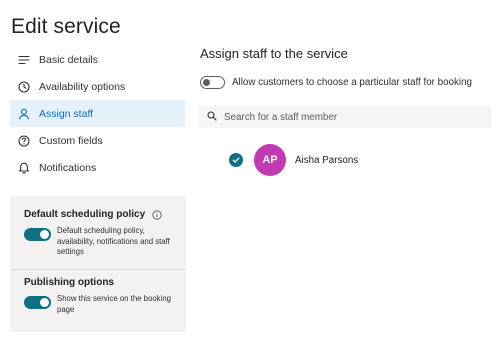 The height and width of the screenshot is (352, 500). I want to click on page-title: Edit service, so click(66, 26).